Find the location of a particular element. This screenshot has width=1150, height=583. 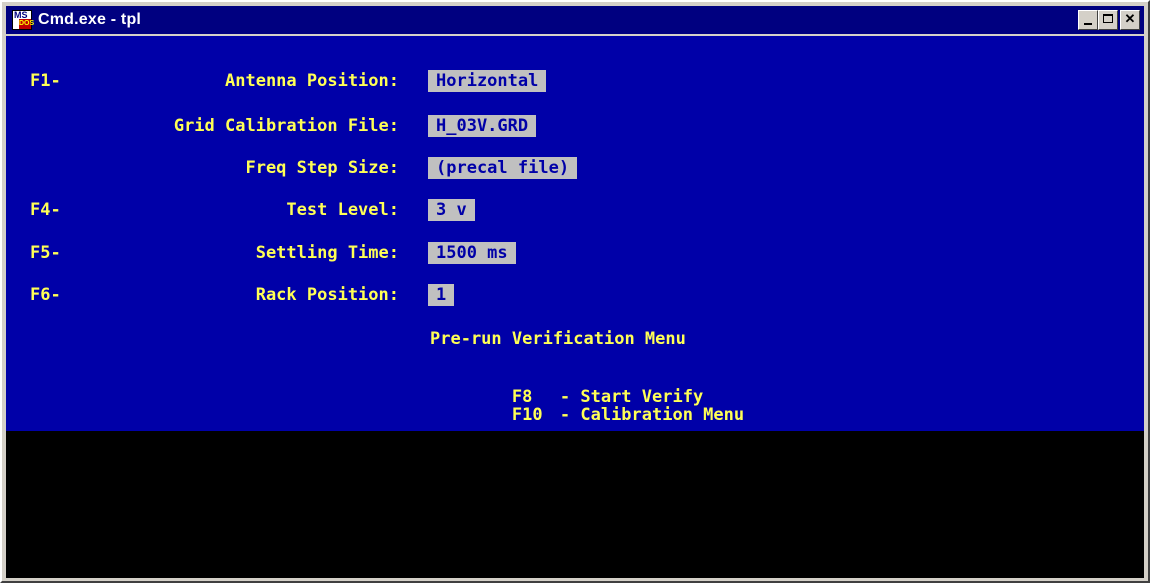

menu-item-calibration-menu: F10 - Calibration Menu is located at coordinates (587, 406).